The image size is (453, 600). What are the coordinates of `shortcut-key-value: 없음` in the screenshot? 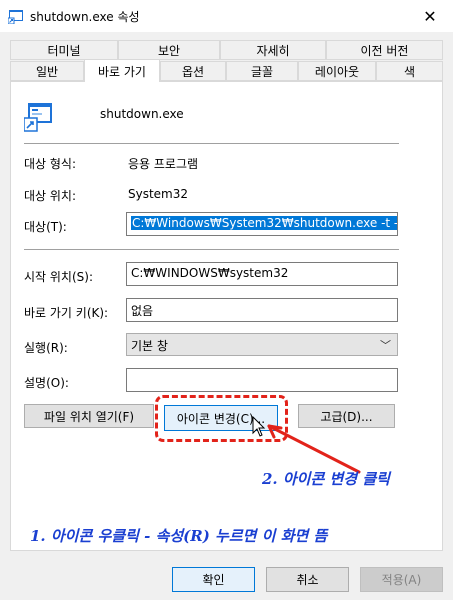 It's located at (142, 311).